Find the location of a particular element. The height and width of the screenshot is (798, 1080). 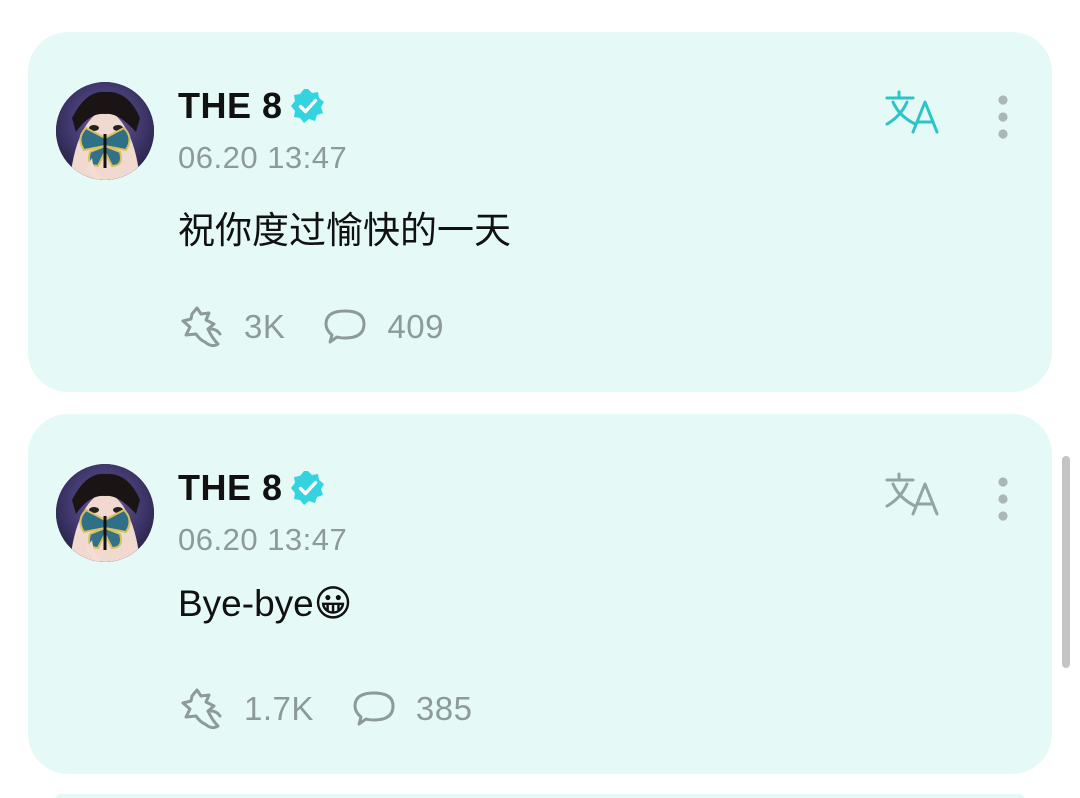

next-post-card is located at coordinates (540, 796).